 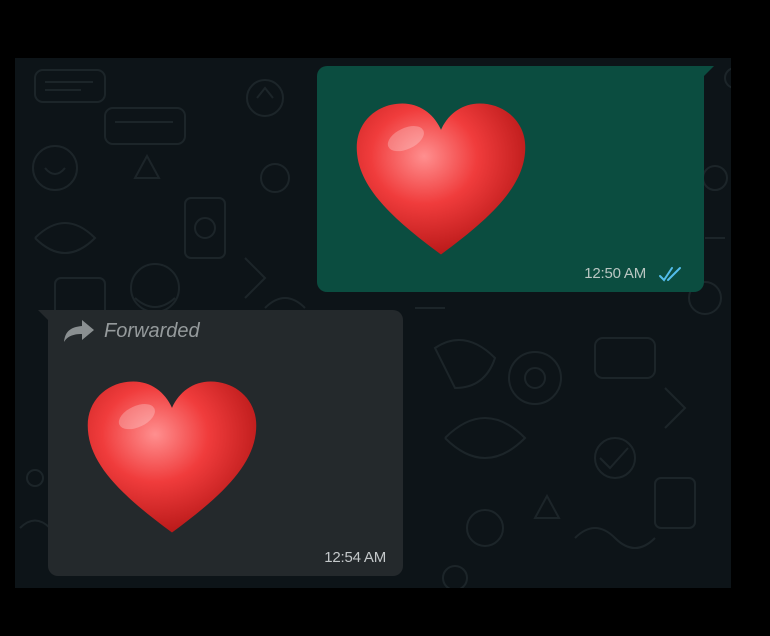 What do you see at coordinates (79, 331) in the screenshot?
I see `forward-arrow-icon` at bounding box center [79, 331].